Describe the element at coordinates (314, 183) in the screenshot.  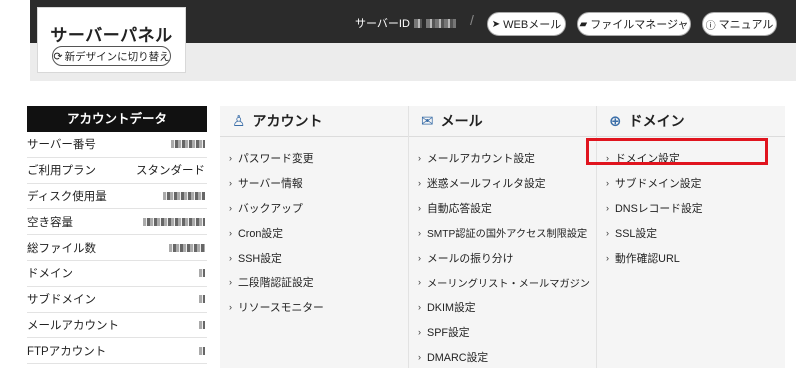
I see `menu-item-server-info: › サーバー情報` at that location.